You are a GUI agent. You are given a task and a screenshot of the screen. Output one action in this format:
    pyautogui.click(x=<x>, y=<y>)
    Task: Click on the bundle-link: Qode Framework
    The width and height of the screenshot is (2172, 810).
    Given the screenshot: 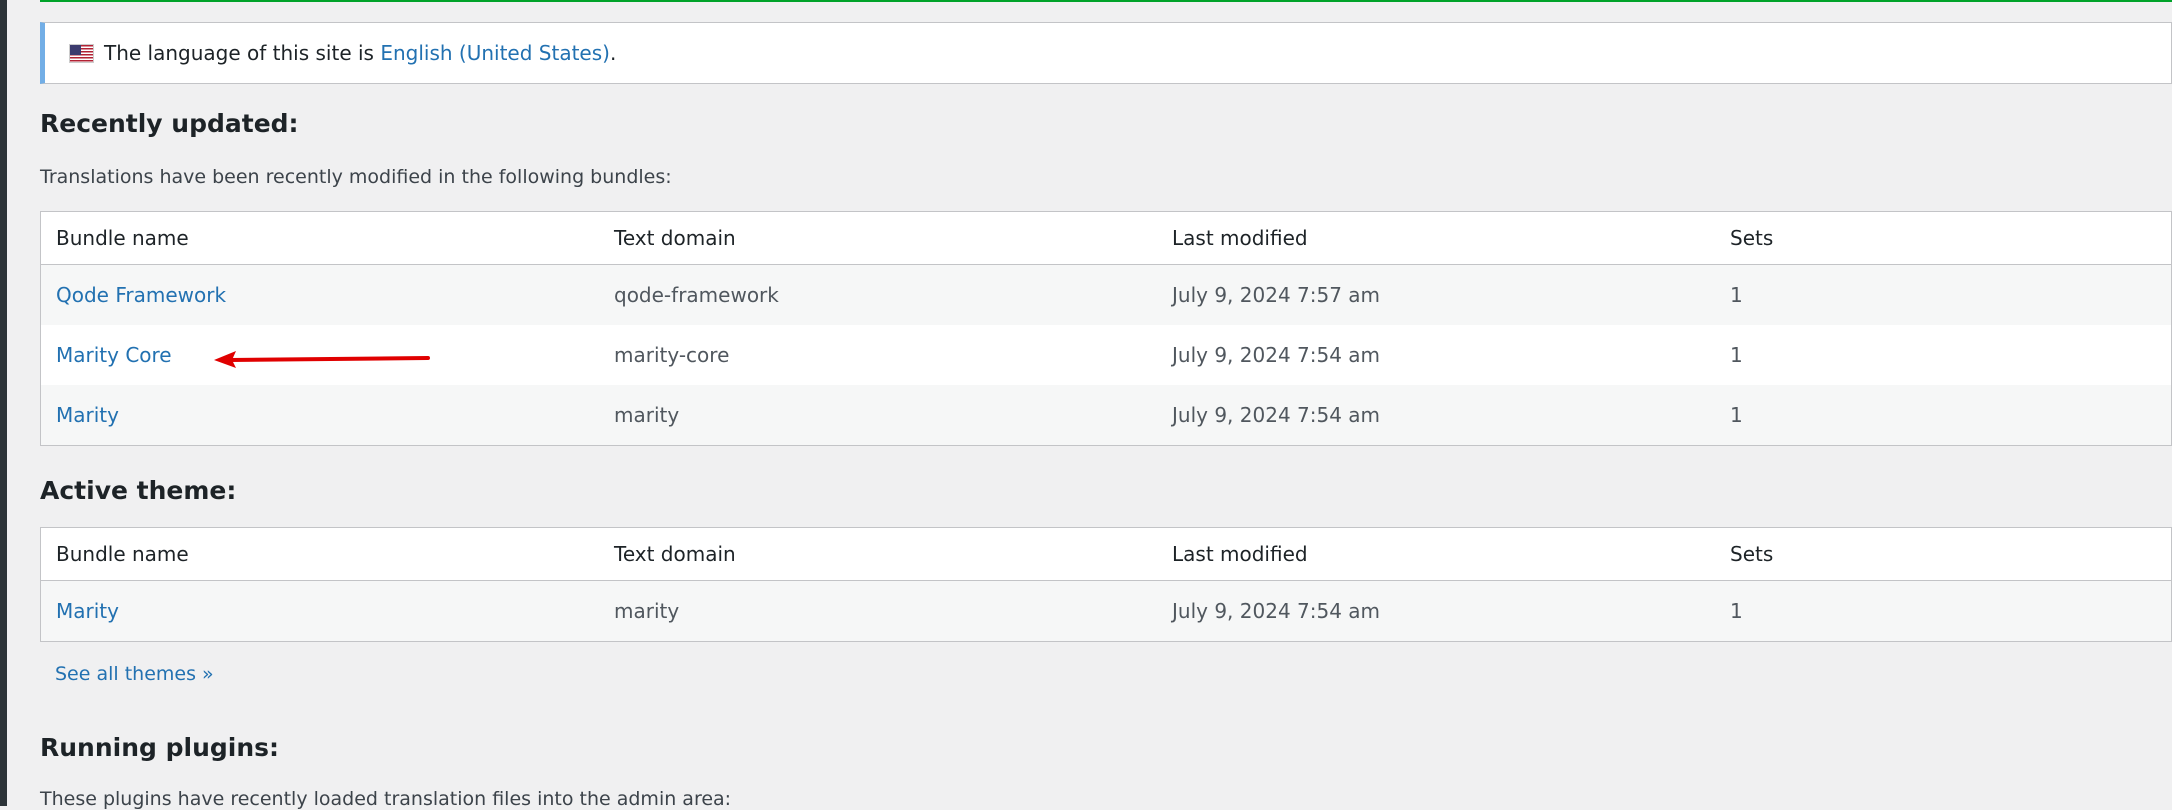 What is the action you would take?
    pyautogui.click(x=141, y=295)
    